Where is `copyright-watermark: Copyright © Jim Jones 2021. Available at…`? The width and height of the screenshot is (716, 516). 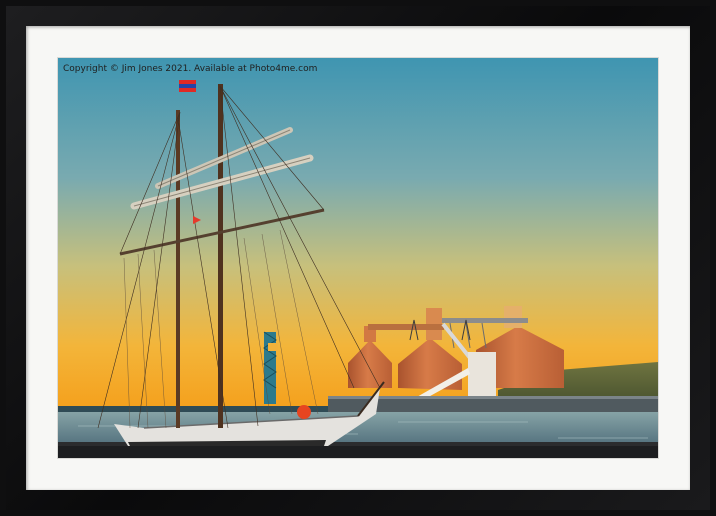
copyright-watermark: Copyright © Jim Jones 2021. Available at… is located at coordinates (190, 69).